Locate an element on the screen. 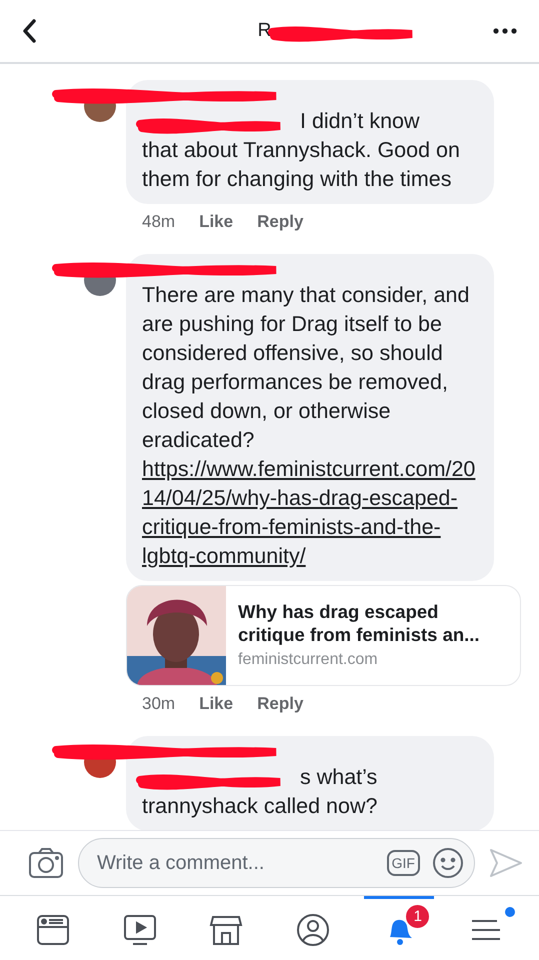  comment-text: s what’s is located at coordinates (339, 777).